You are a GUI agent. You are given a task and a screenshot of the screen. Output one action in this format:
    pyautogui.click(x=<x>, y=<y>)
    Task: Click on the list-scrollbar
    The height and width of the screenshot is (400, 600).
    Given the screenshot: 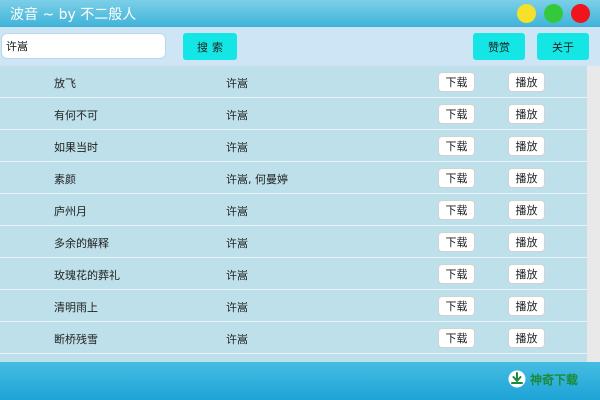 What is the action you would take?
    pyautogui.click(x=593, y=214)
    